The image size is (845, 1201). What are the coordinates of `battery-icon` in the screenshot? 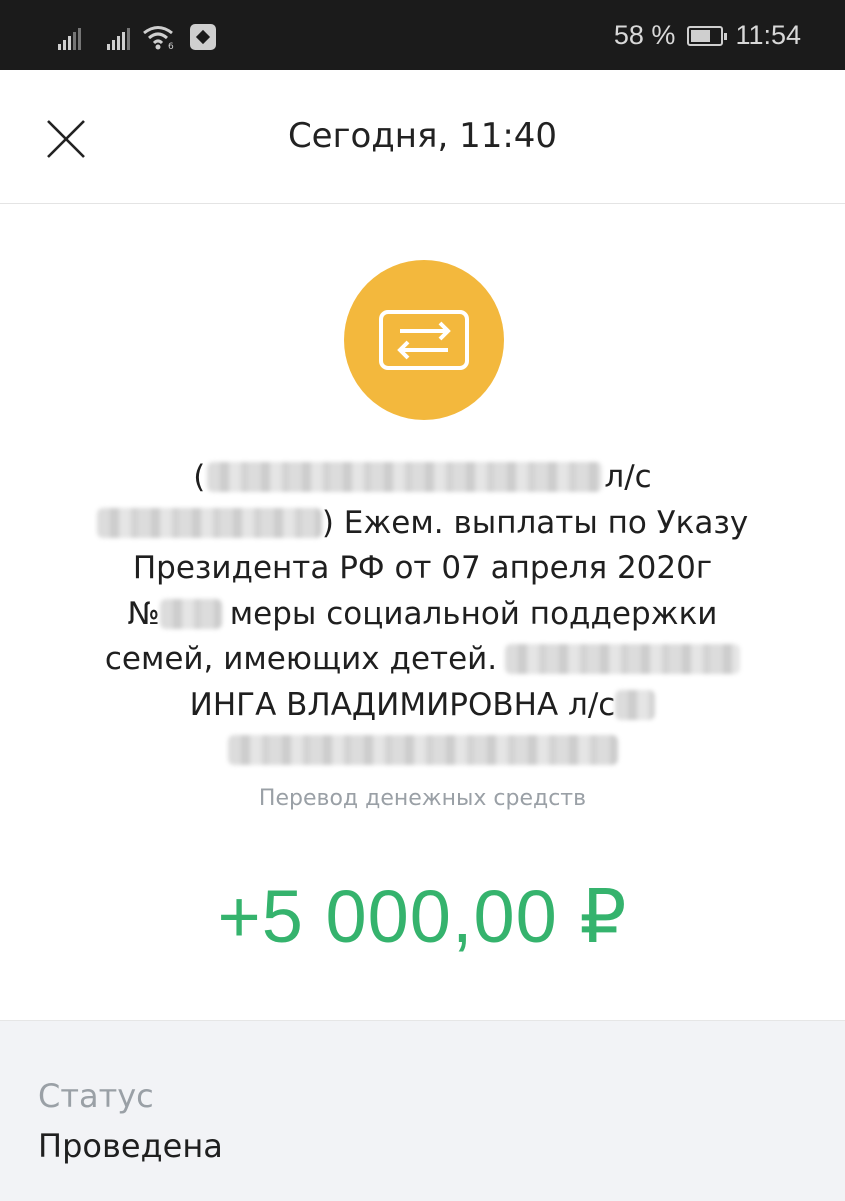 It's located at (707, 35).